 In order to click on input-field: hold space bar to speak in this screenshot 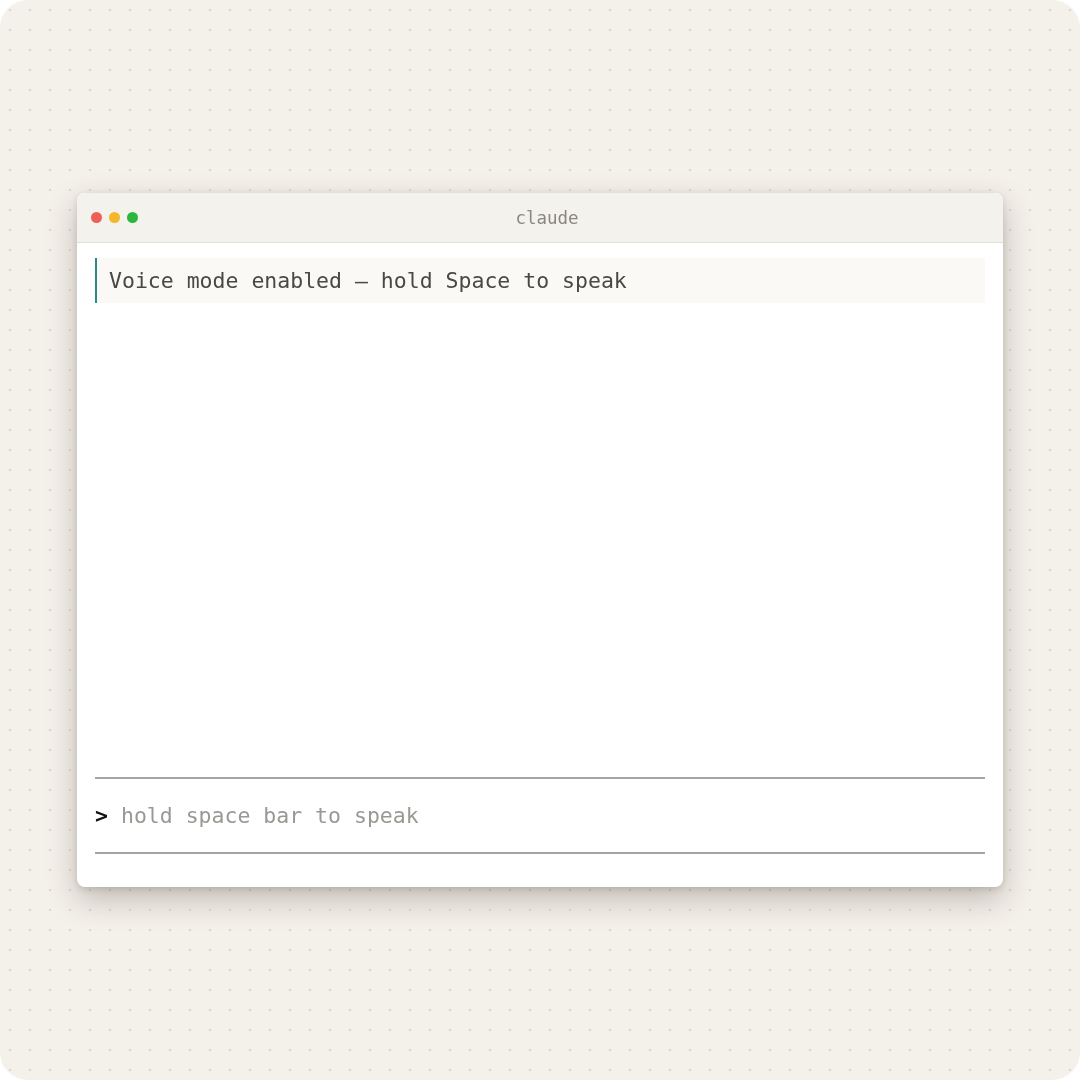, I will do `click(552, 815)`.